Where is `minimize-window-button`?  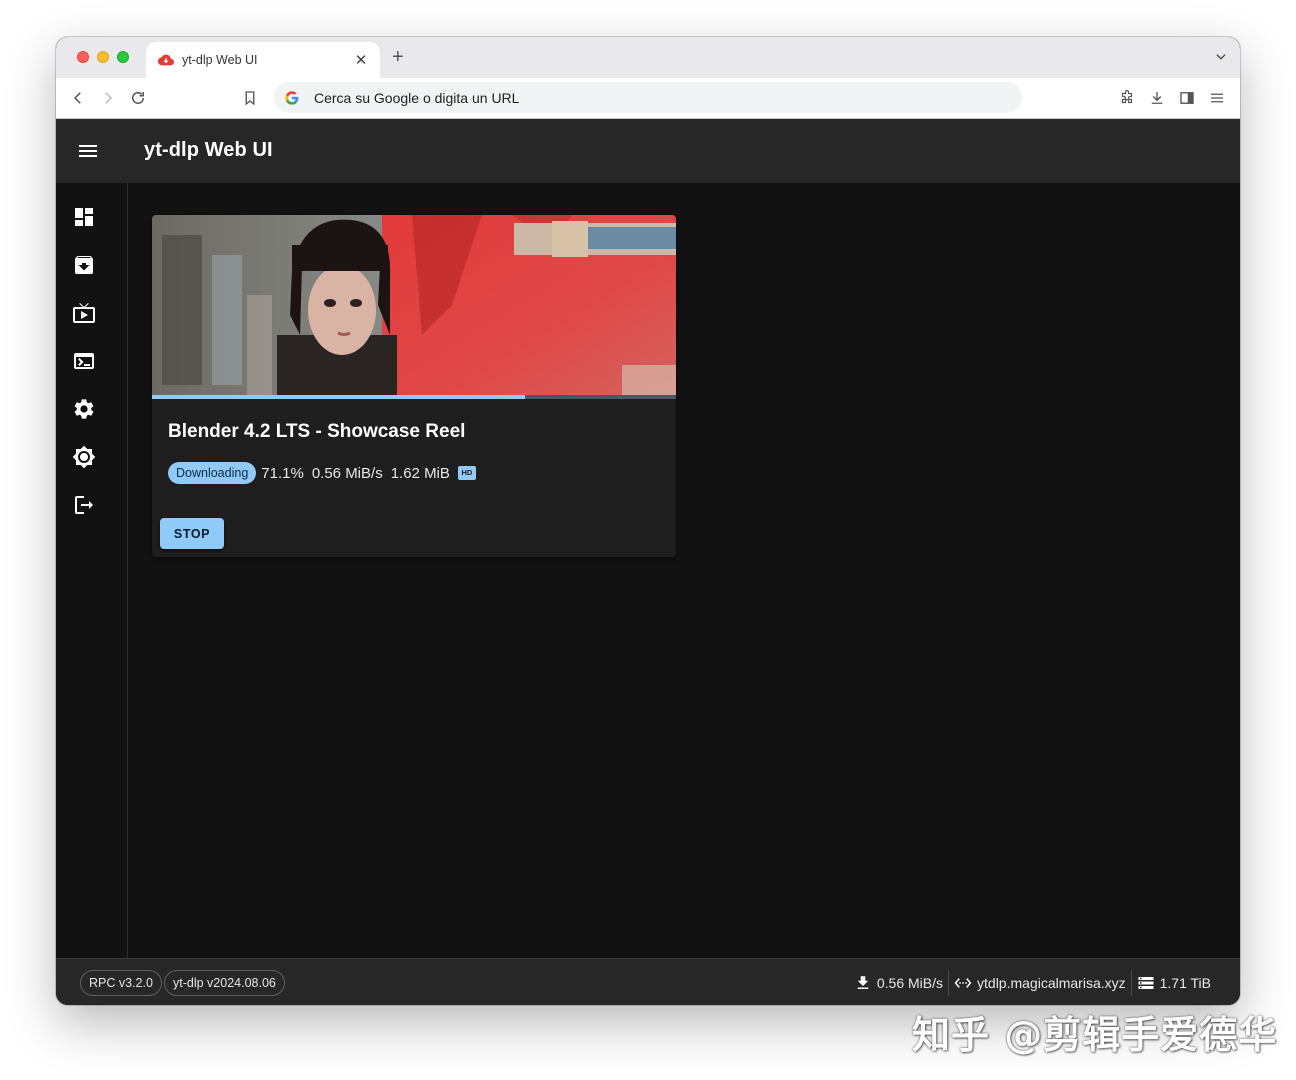 minimize-window-button is located at coordinates (103, 57).